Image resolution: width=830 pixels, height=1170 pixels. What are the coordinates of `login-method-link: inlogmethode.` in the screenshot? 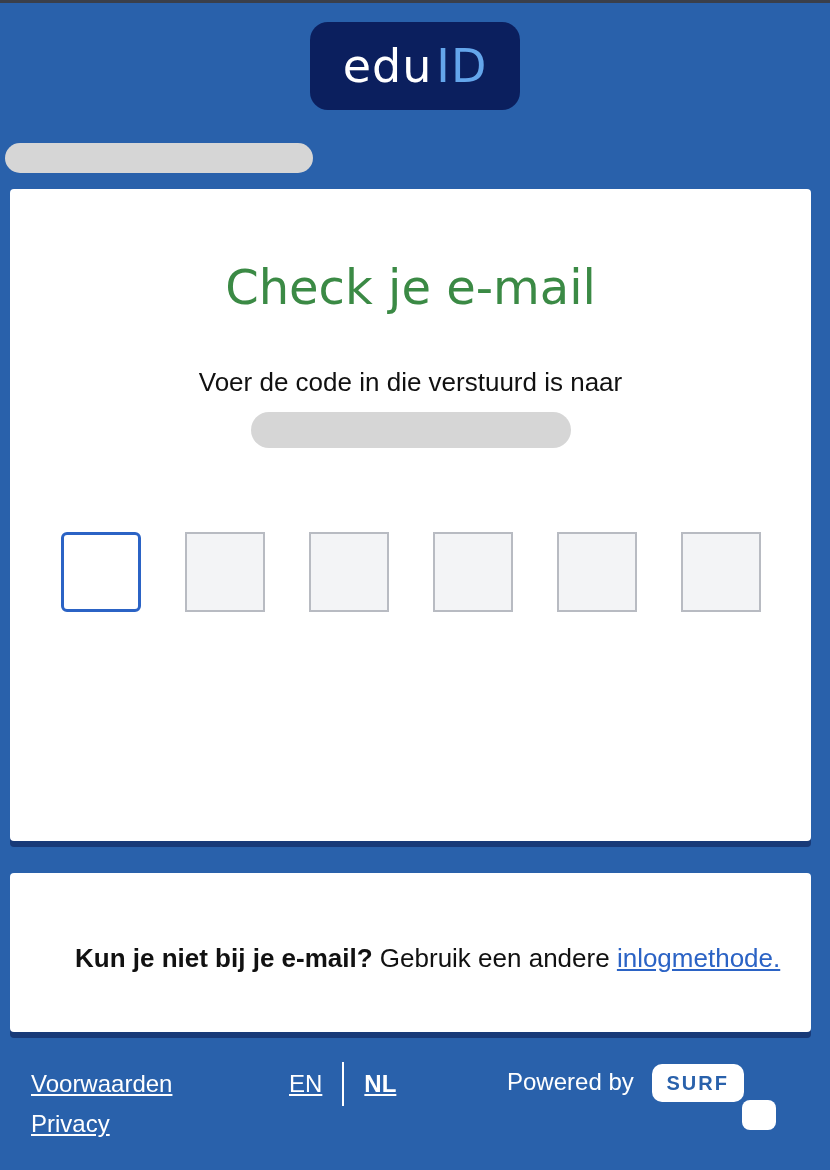 It's located at (698, 957).